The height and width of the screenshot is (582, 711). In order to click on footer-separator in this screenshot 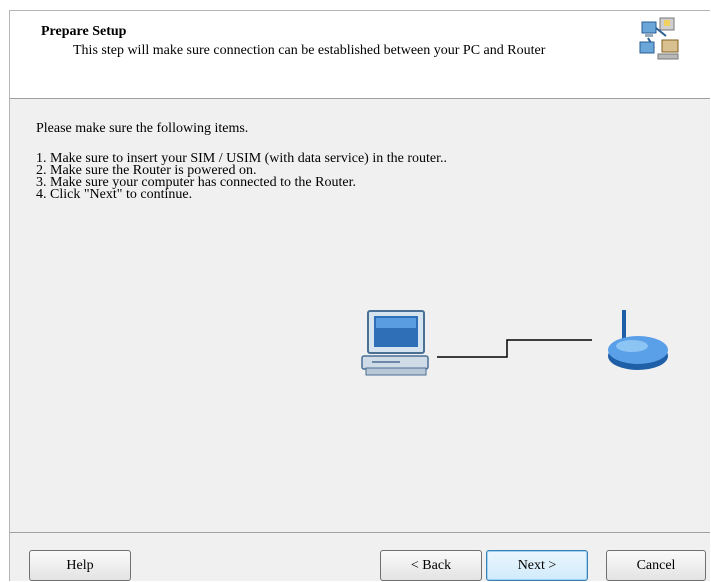, I will do `click(360, 532)`.